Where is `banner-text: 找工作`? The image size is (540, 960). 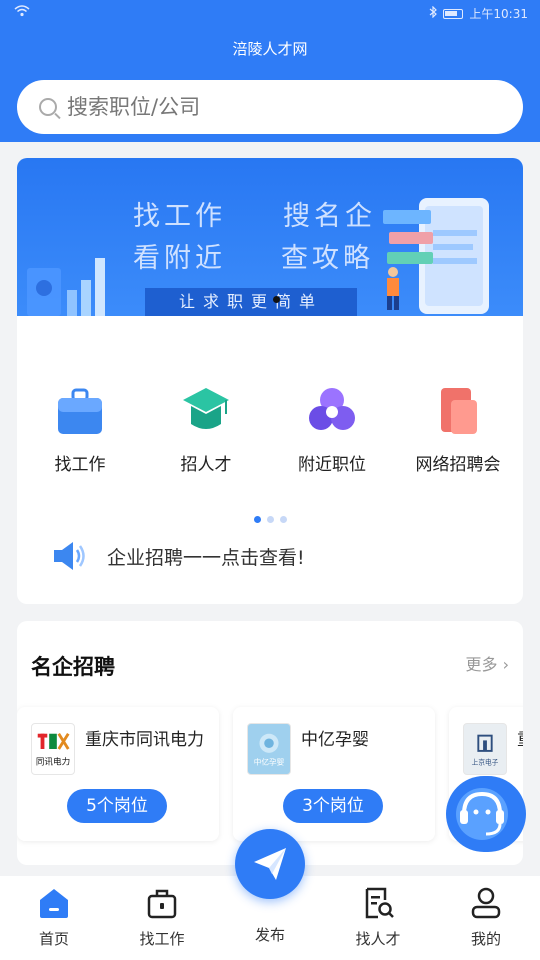
banner-text: 找工作 is located at coordinates (179, 216).